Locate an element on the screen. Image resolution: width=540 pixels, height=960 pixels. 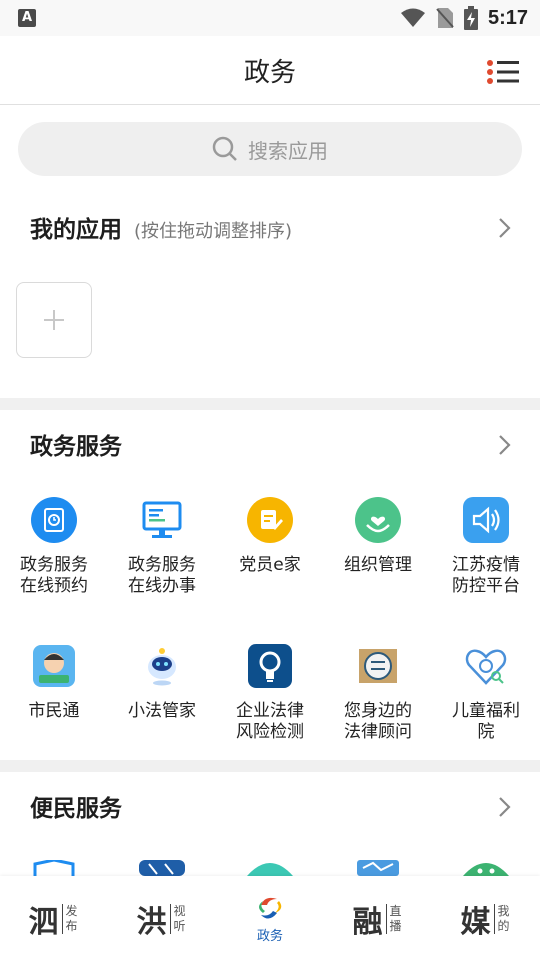
nav-tab-label: 直播 is located at coordinates (395, 918).